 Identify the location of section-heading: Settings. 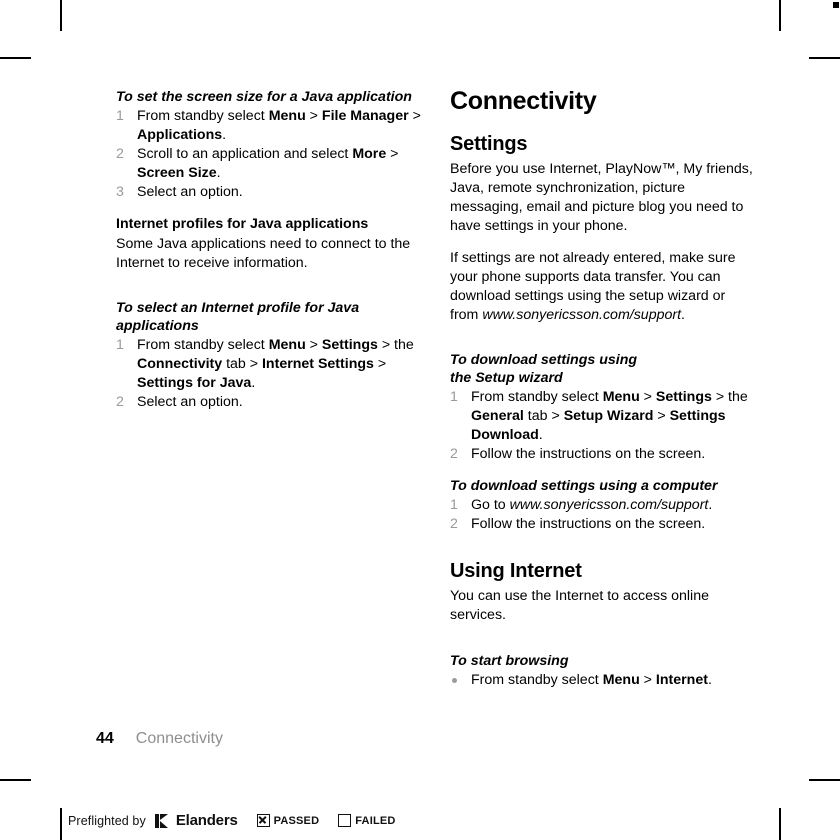
(489, 143).